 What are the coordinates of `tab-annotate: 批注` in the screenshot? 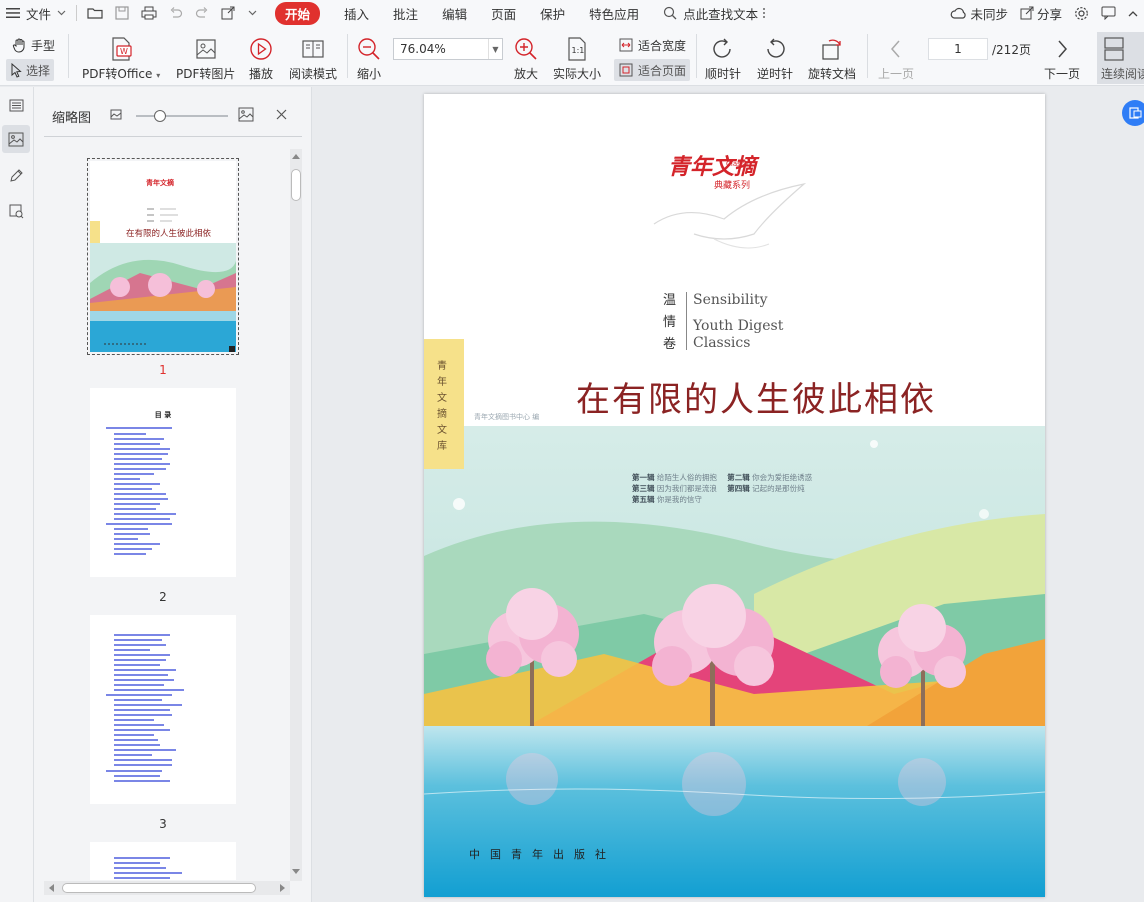 It's located at (405, 13).